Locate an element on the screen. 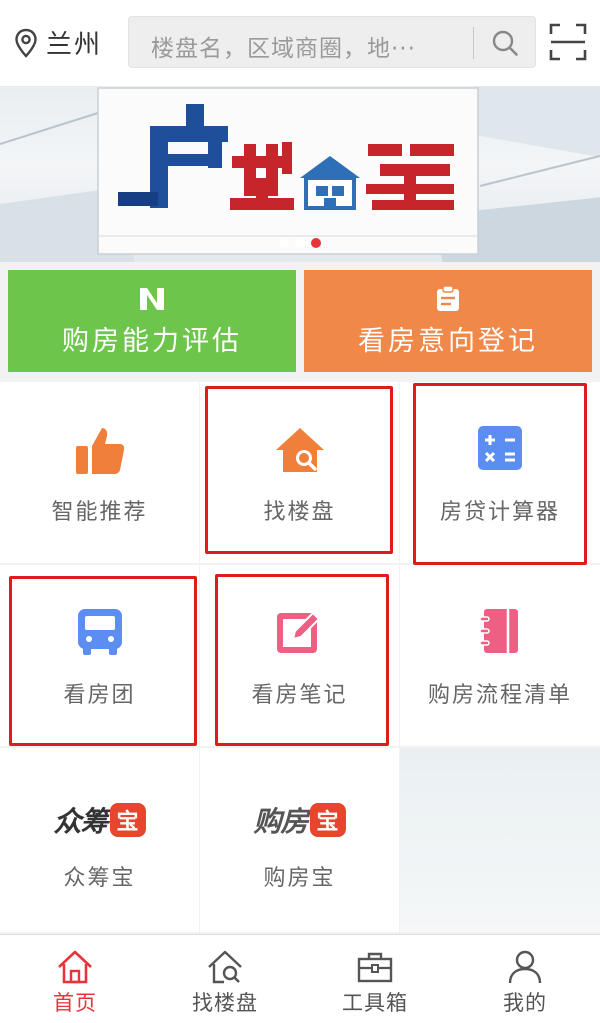 Image resolution: width=600 pixels, height=1023 pixels. bus-icon is located at coordinates (99, 632).